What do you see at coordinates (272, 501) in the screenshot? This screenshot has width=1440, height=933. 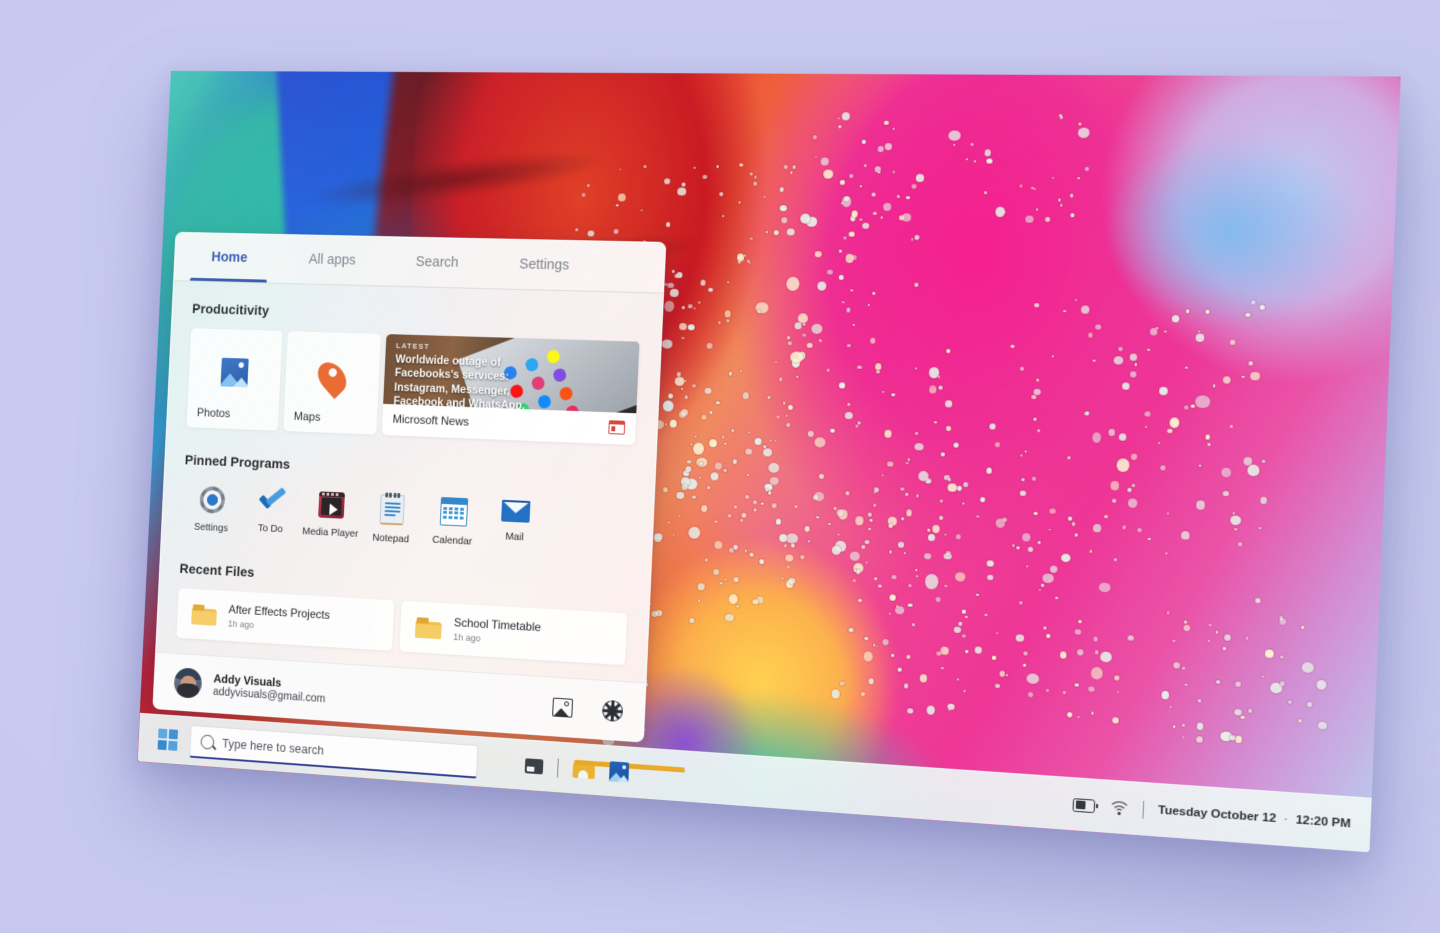 I see `check-icon` at bounding box center [272, 501].